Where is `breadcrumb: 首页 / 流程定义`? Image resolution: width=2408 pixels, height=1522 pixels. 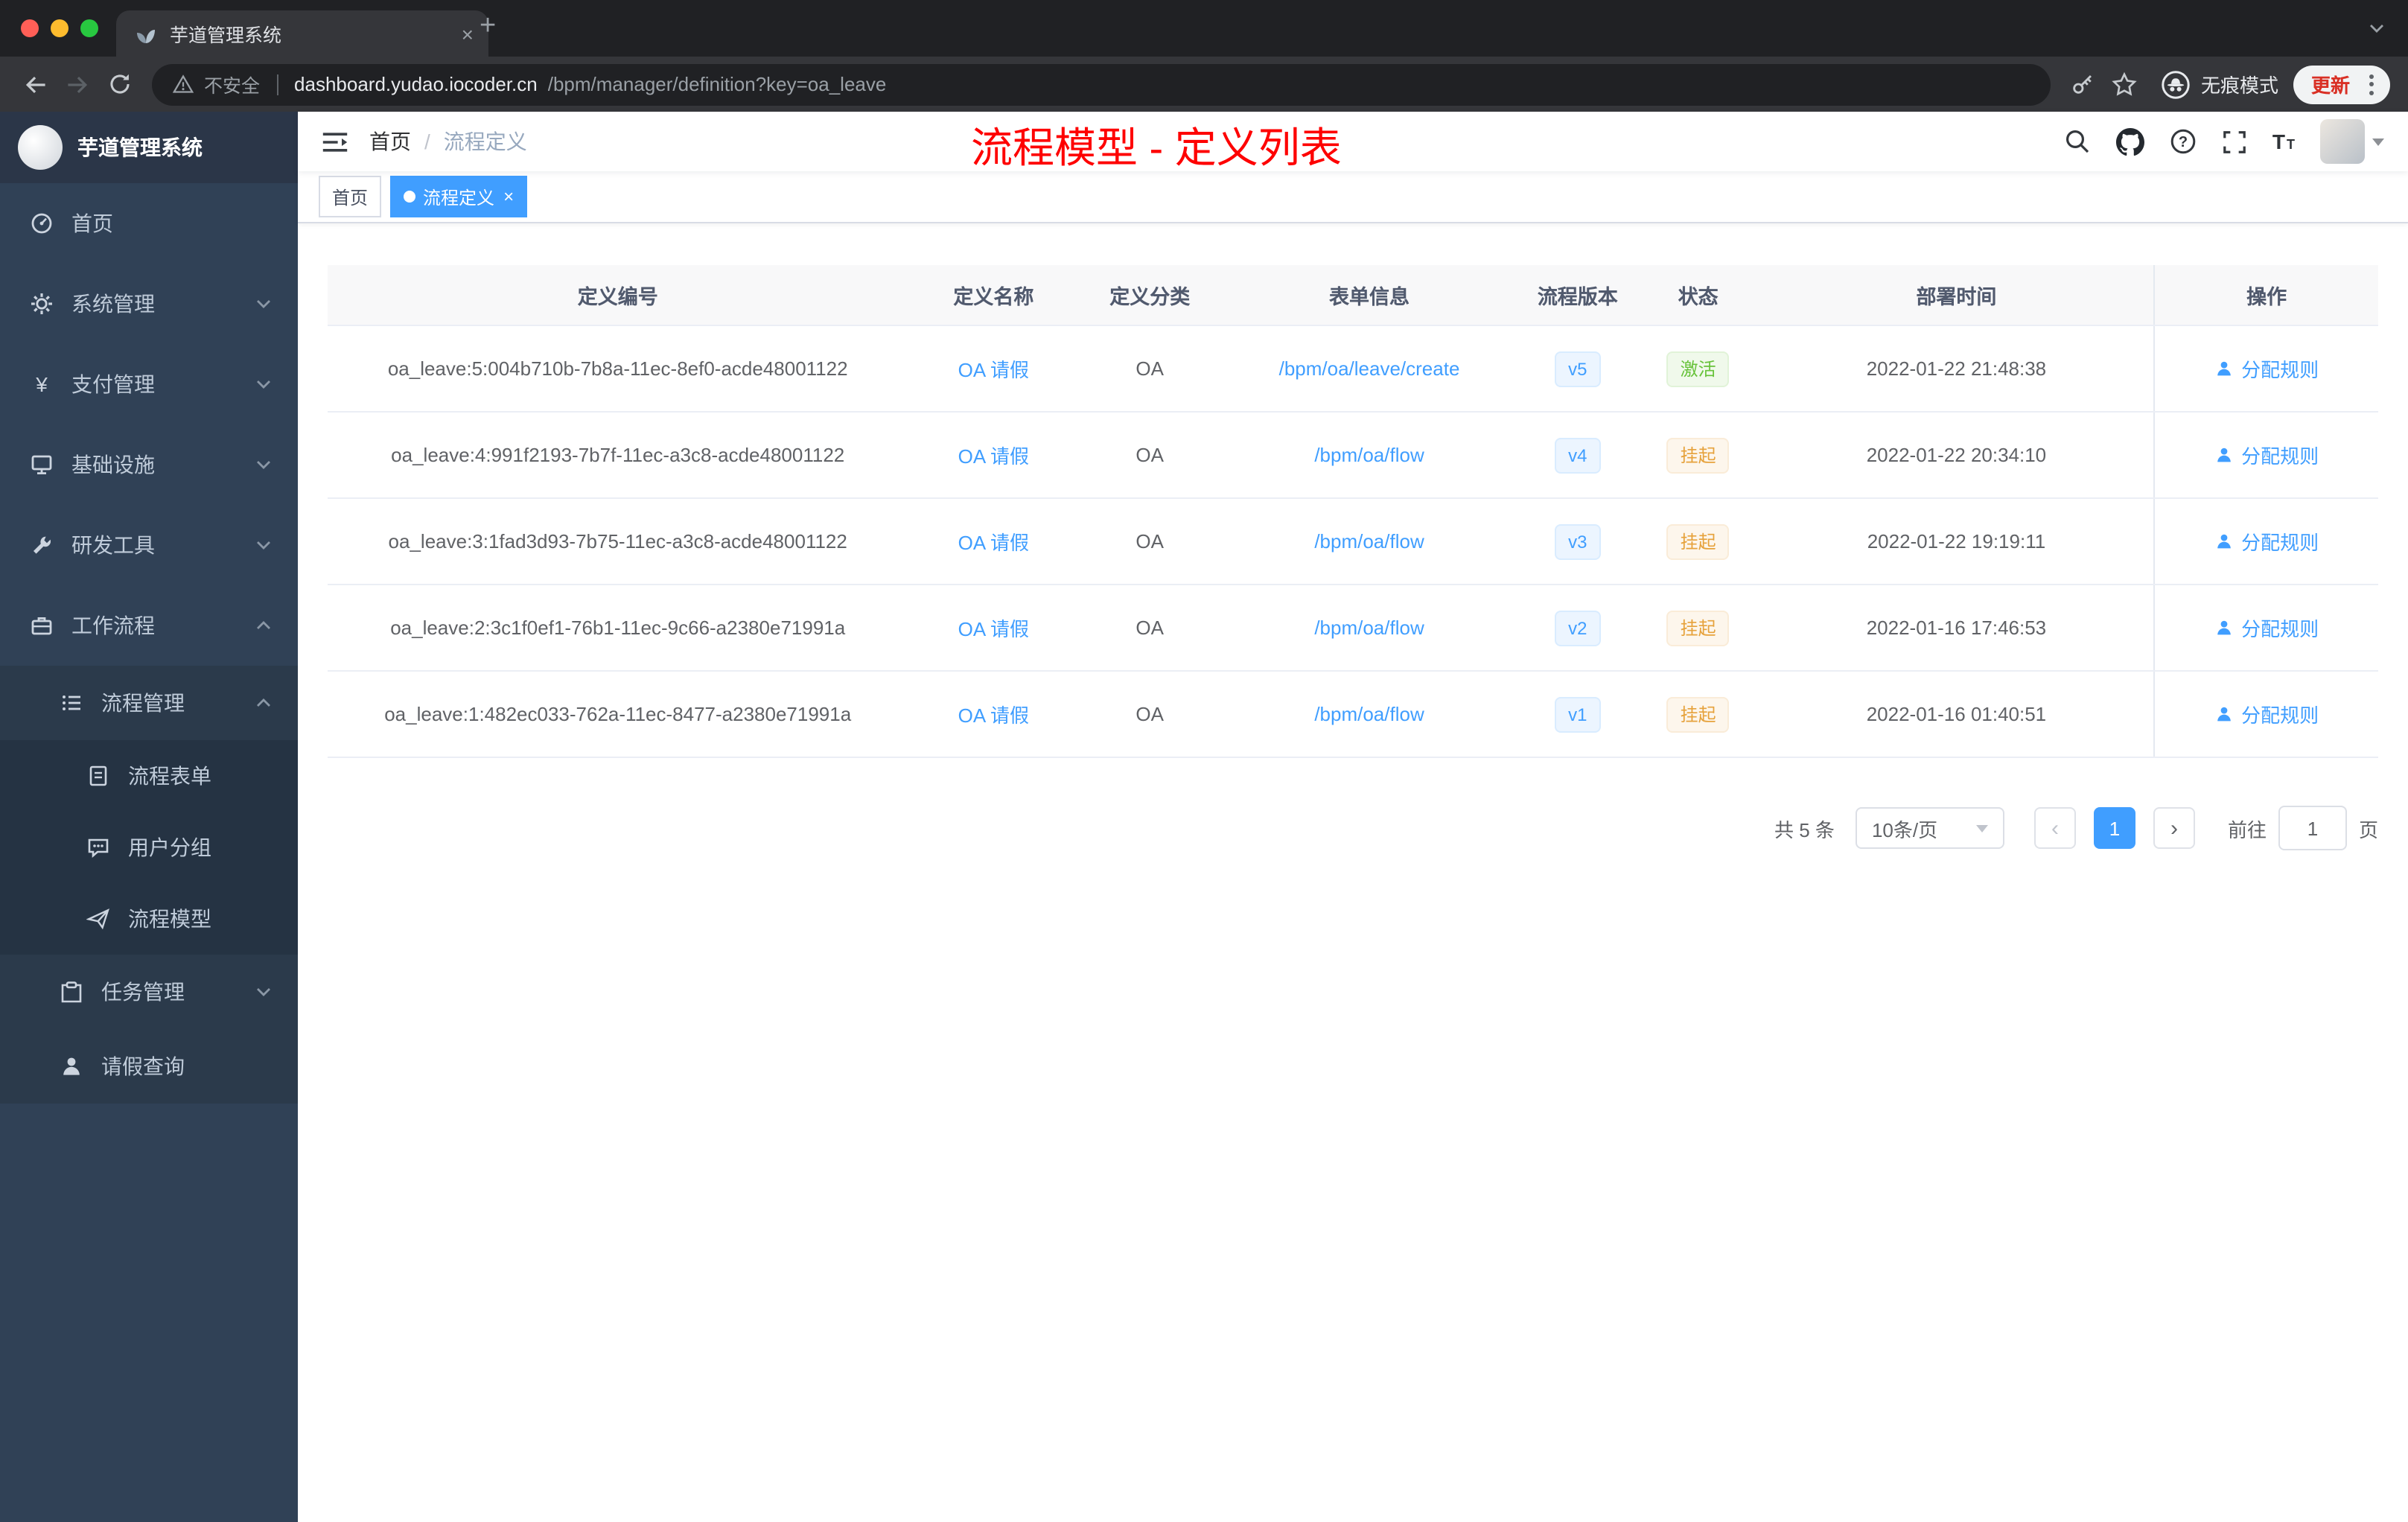
breadcrumb: 首页 / 流程定义 is located at coordinates (448, 141).